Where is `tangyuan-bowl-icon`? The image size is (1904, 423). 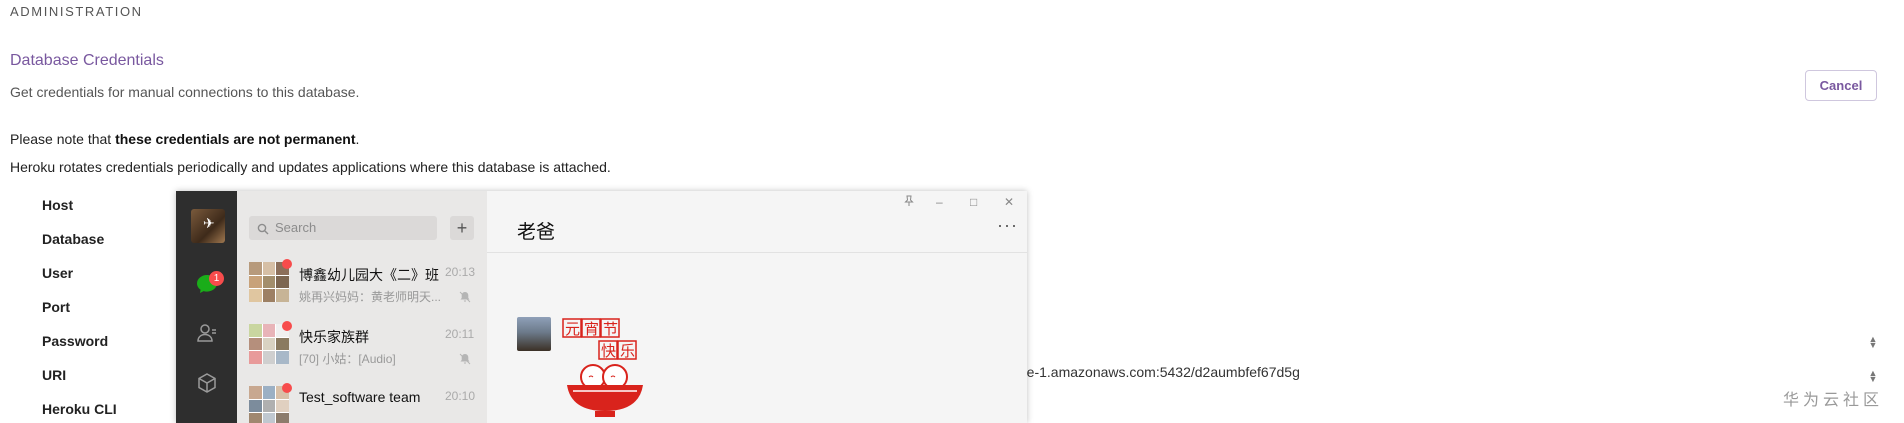
tangyuan-bowl-icon is located at coordinates (605, 390).